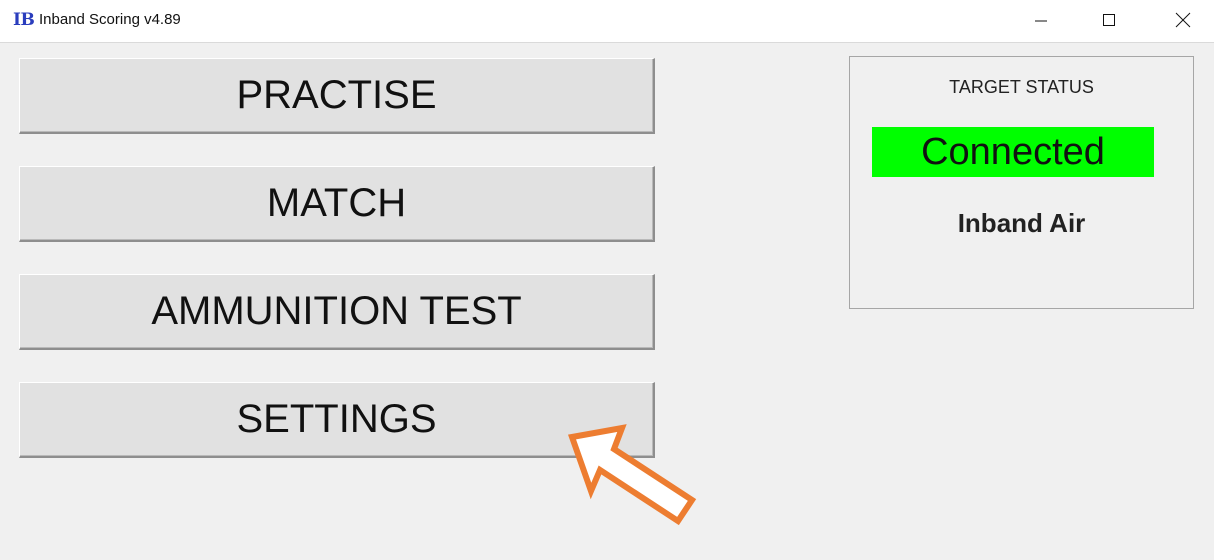  What do you see at coordinates (607, 21) in the screenshot?
I see `title-bar: IB Inband Scoring v4.89` at bounding box center [607, 21].